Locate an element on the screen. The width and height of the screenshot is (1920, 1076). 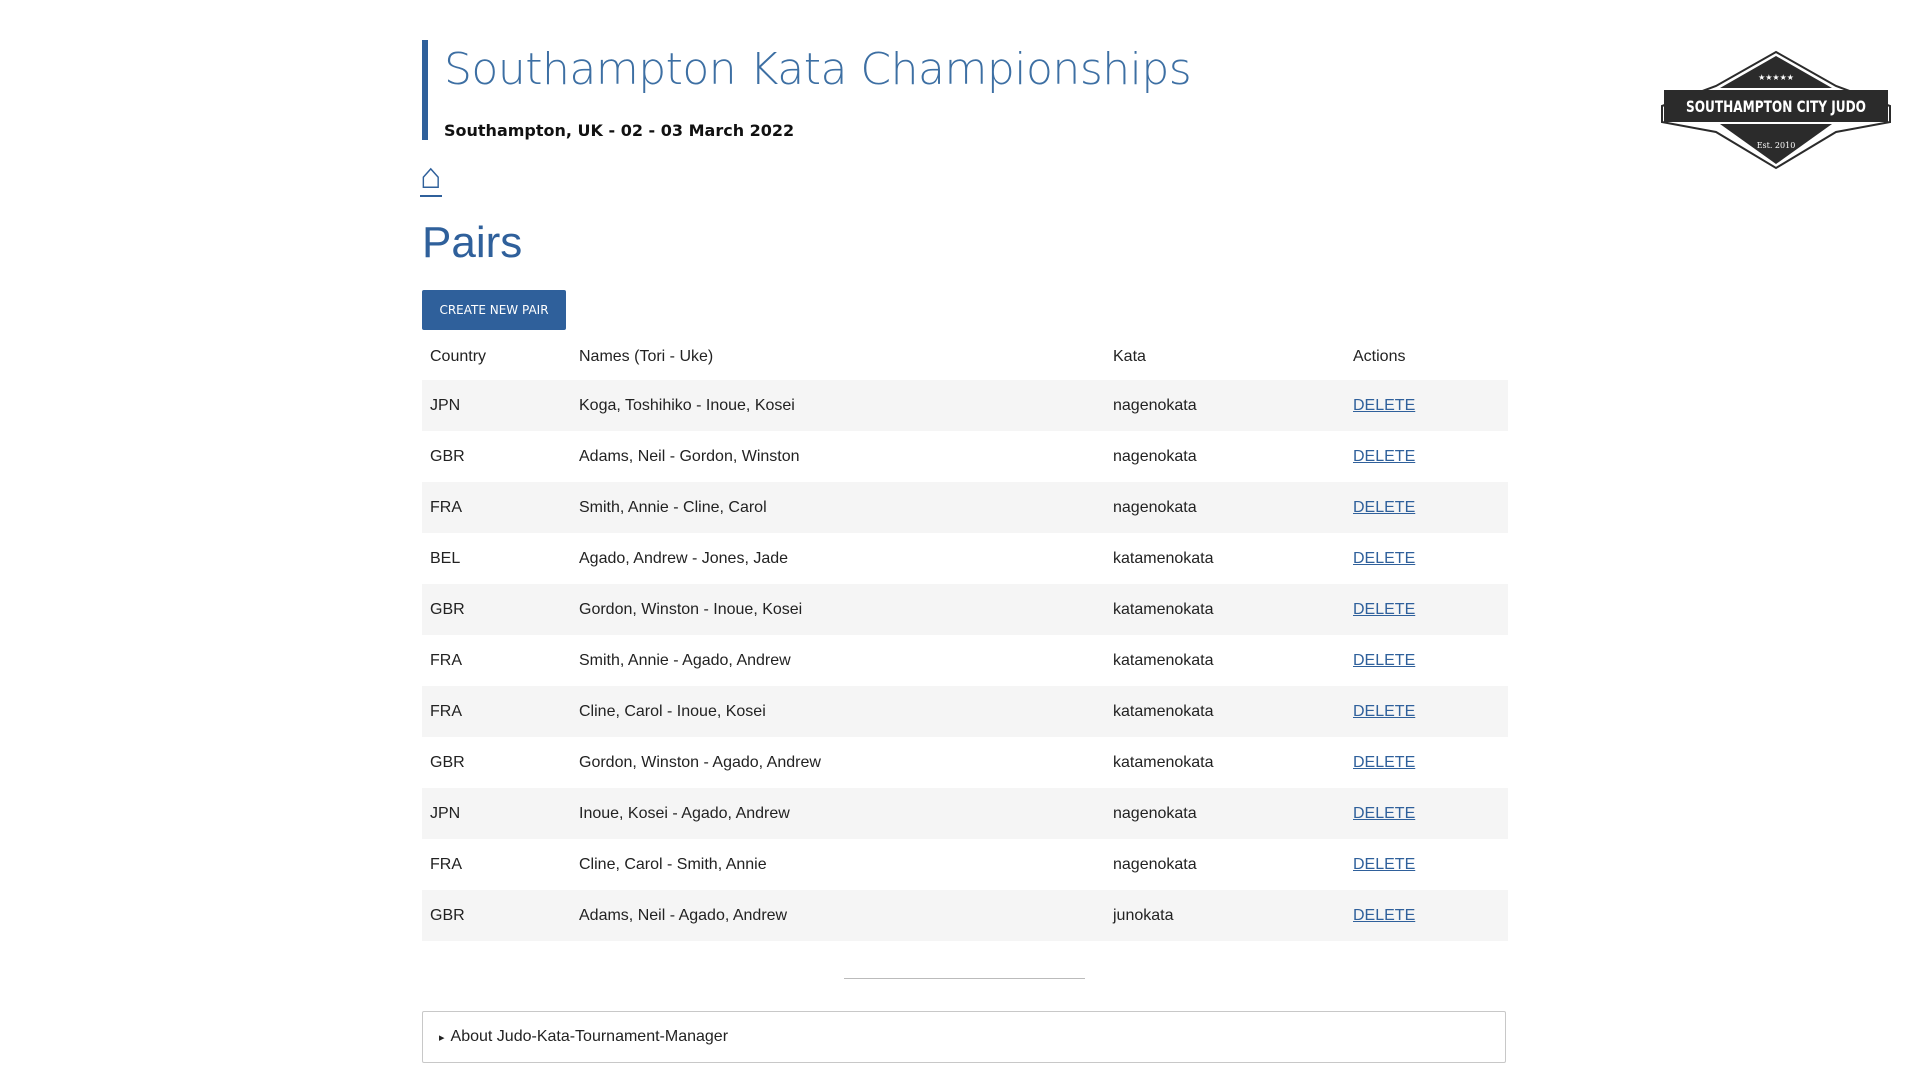
header-country: Country is located at coordinates (458, 356).